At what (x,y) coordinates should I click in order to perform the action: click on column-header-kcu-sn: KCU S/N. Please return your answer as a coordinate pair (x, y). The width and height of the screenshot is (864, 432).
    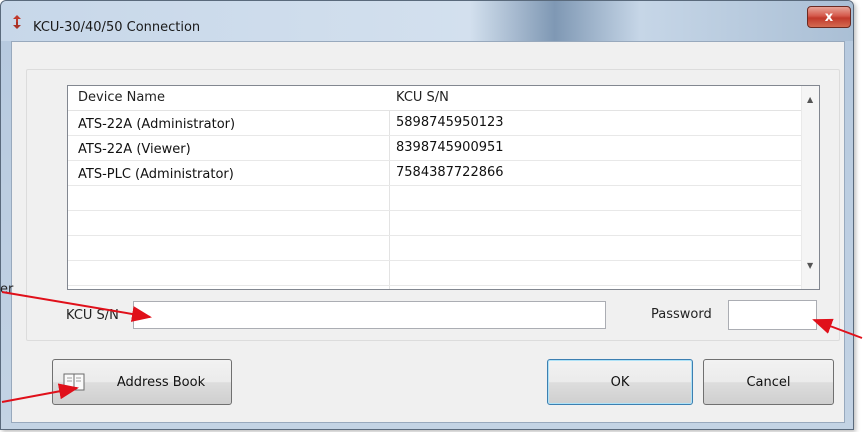
    Looking at the image, I should click on (422, 97).